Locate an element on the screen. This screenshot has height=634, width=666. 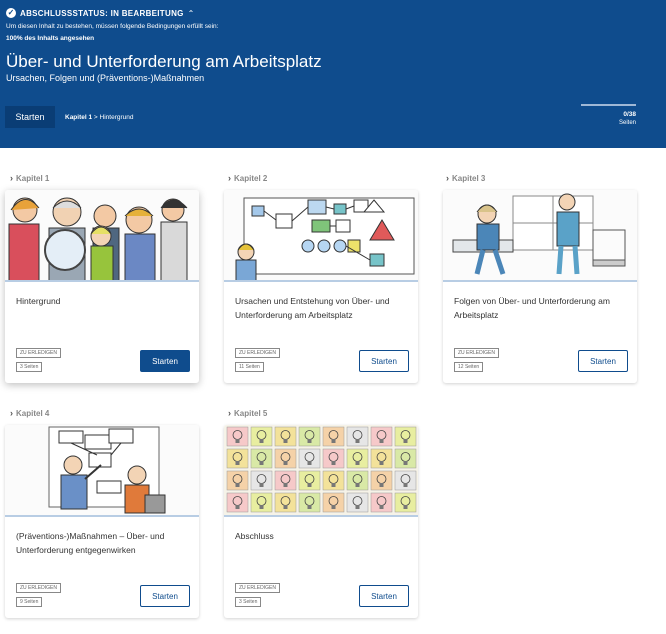
page-count-badge: 11 Seiten is located at coordinates (249, 367).